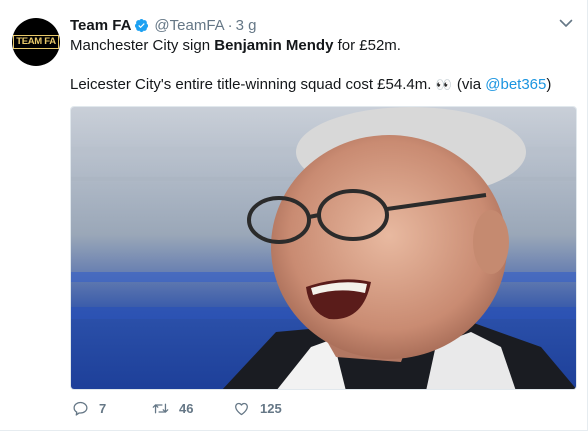 The height and width of the screenshot is (431, 588). I want to click on retweet-button: 46, so click(192, 408).